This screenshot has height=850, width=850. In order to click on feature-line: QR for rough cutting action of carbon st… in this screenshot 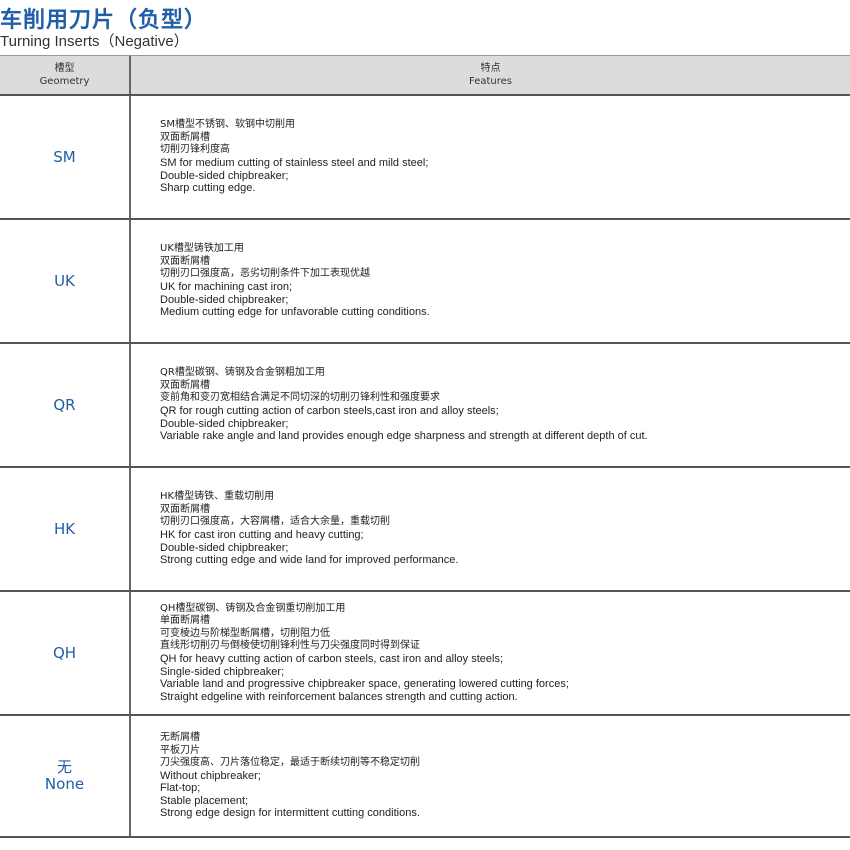, I will do `click(329, 411)`.